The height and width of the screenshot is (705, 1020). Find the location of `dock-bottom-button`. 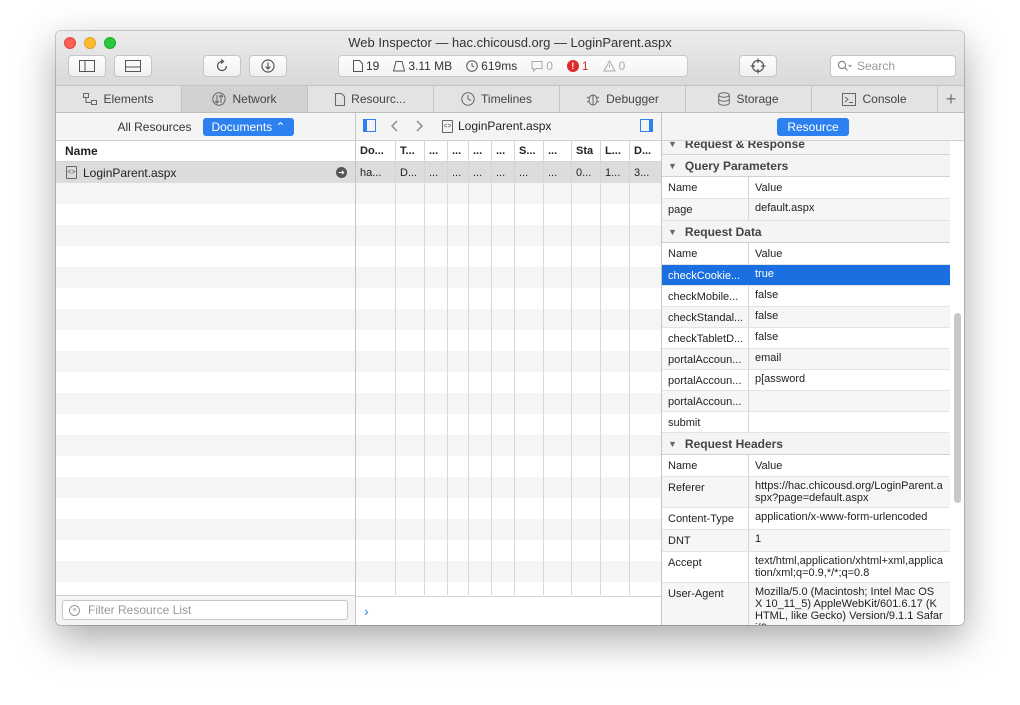

dock-bottom-button is located at coordinates (133, 66).